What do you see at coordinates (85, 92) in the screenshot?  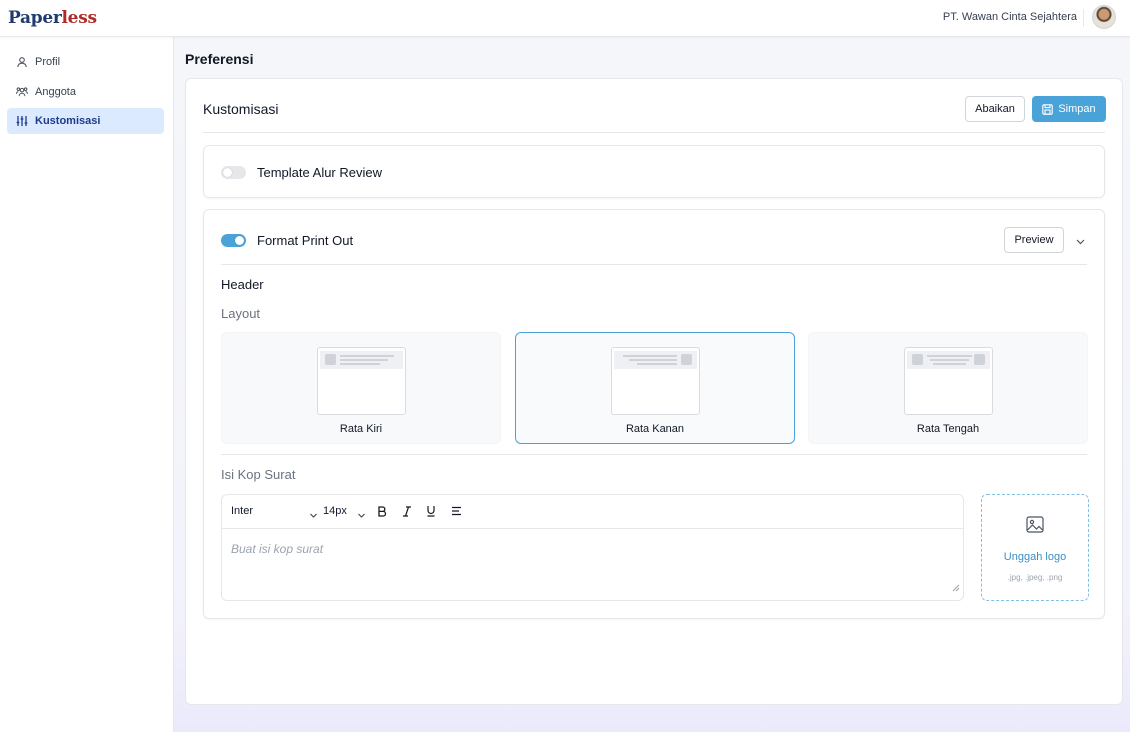 I see `sidebar-item-anggota: Anggota` at bounding box center [85, 92].